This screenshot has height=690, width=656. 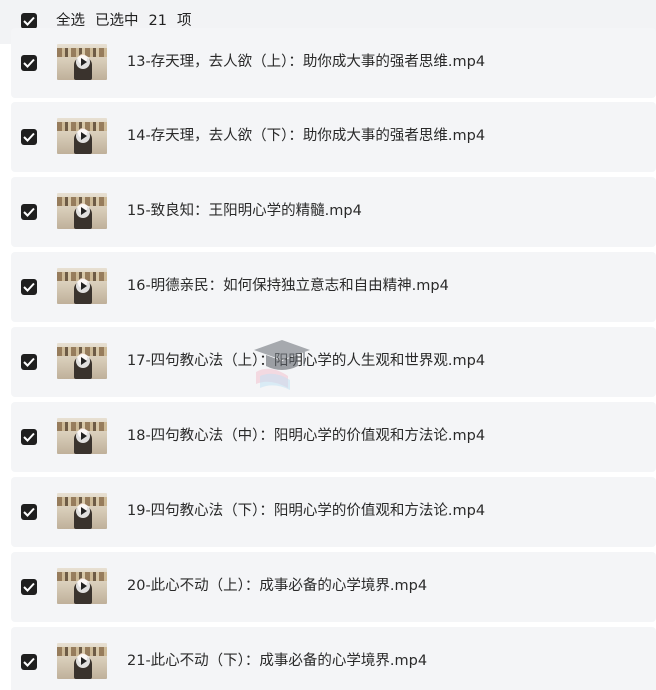 I want to click on file-name: 13-存天理，去人欲（上）：助你成大事的强者思维.mp4, so click(x=306, y=62).